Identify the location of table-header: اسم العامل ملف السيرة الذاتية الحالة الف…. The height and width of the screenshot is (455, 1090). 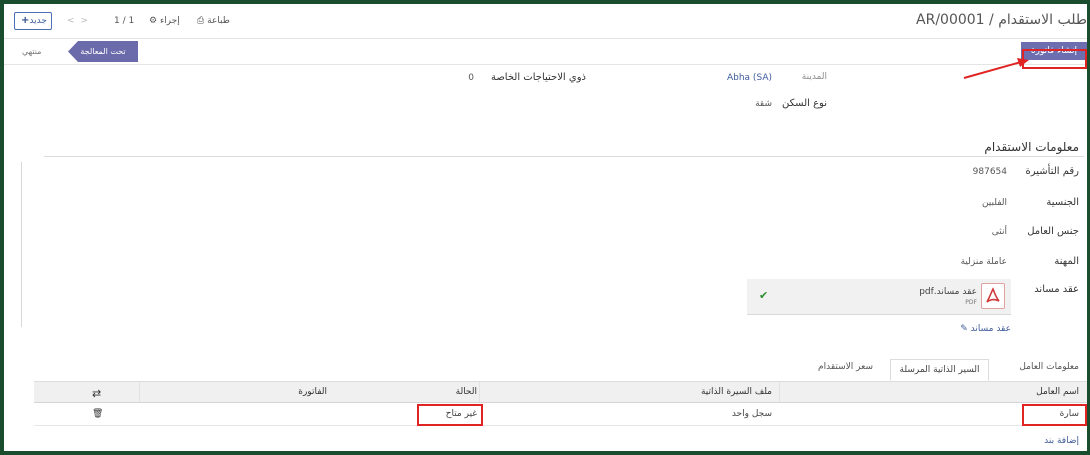
(560, 392).